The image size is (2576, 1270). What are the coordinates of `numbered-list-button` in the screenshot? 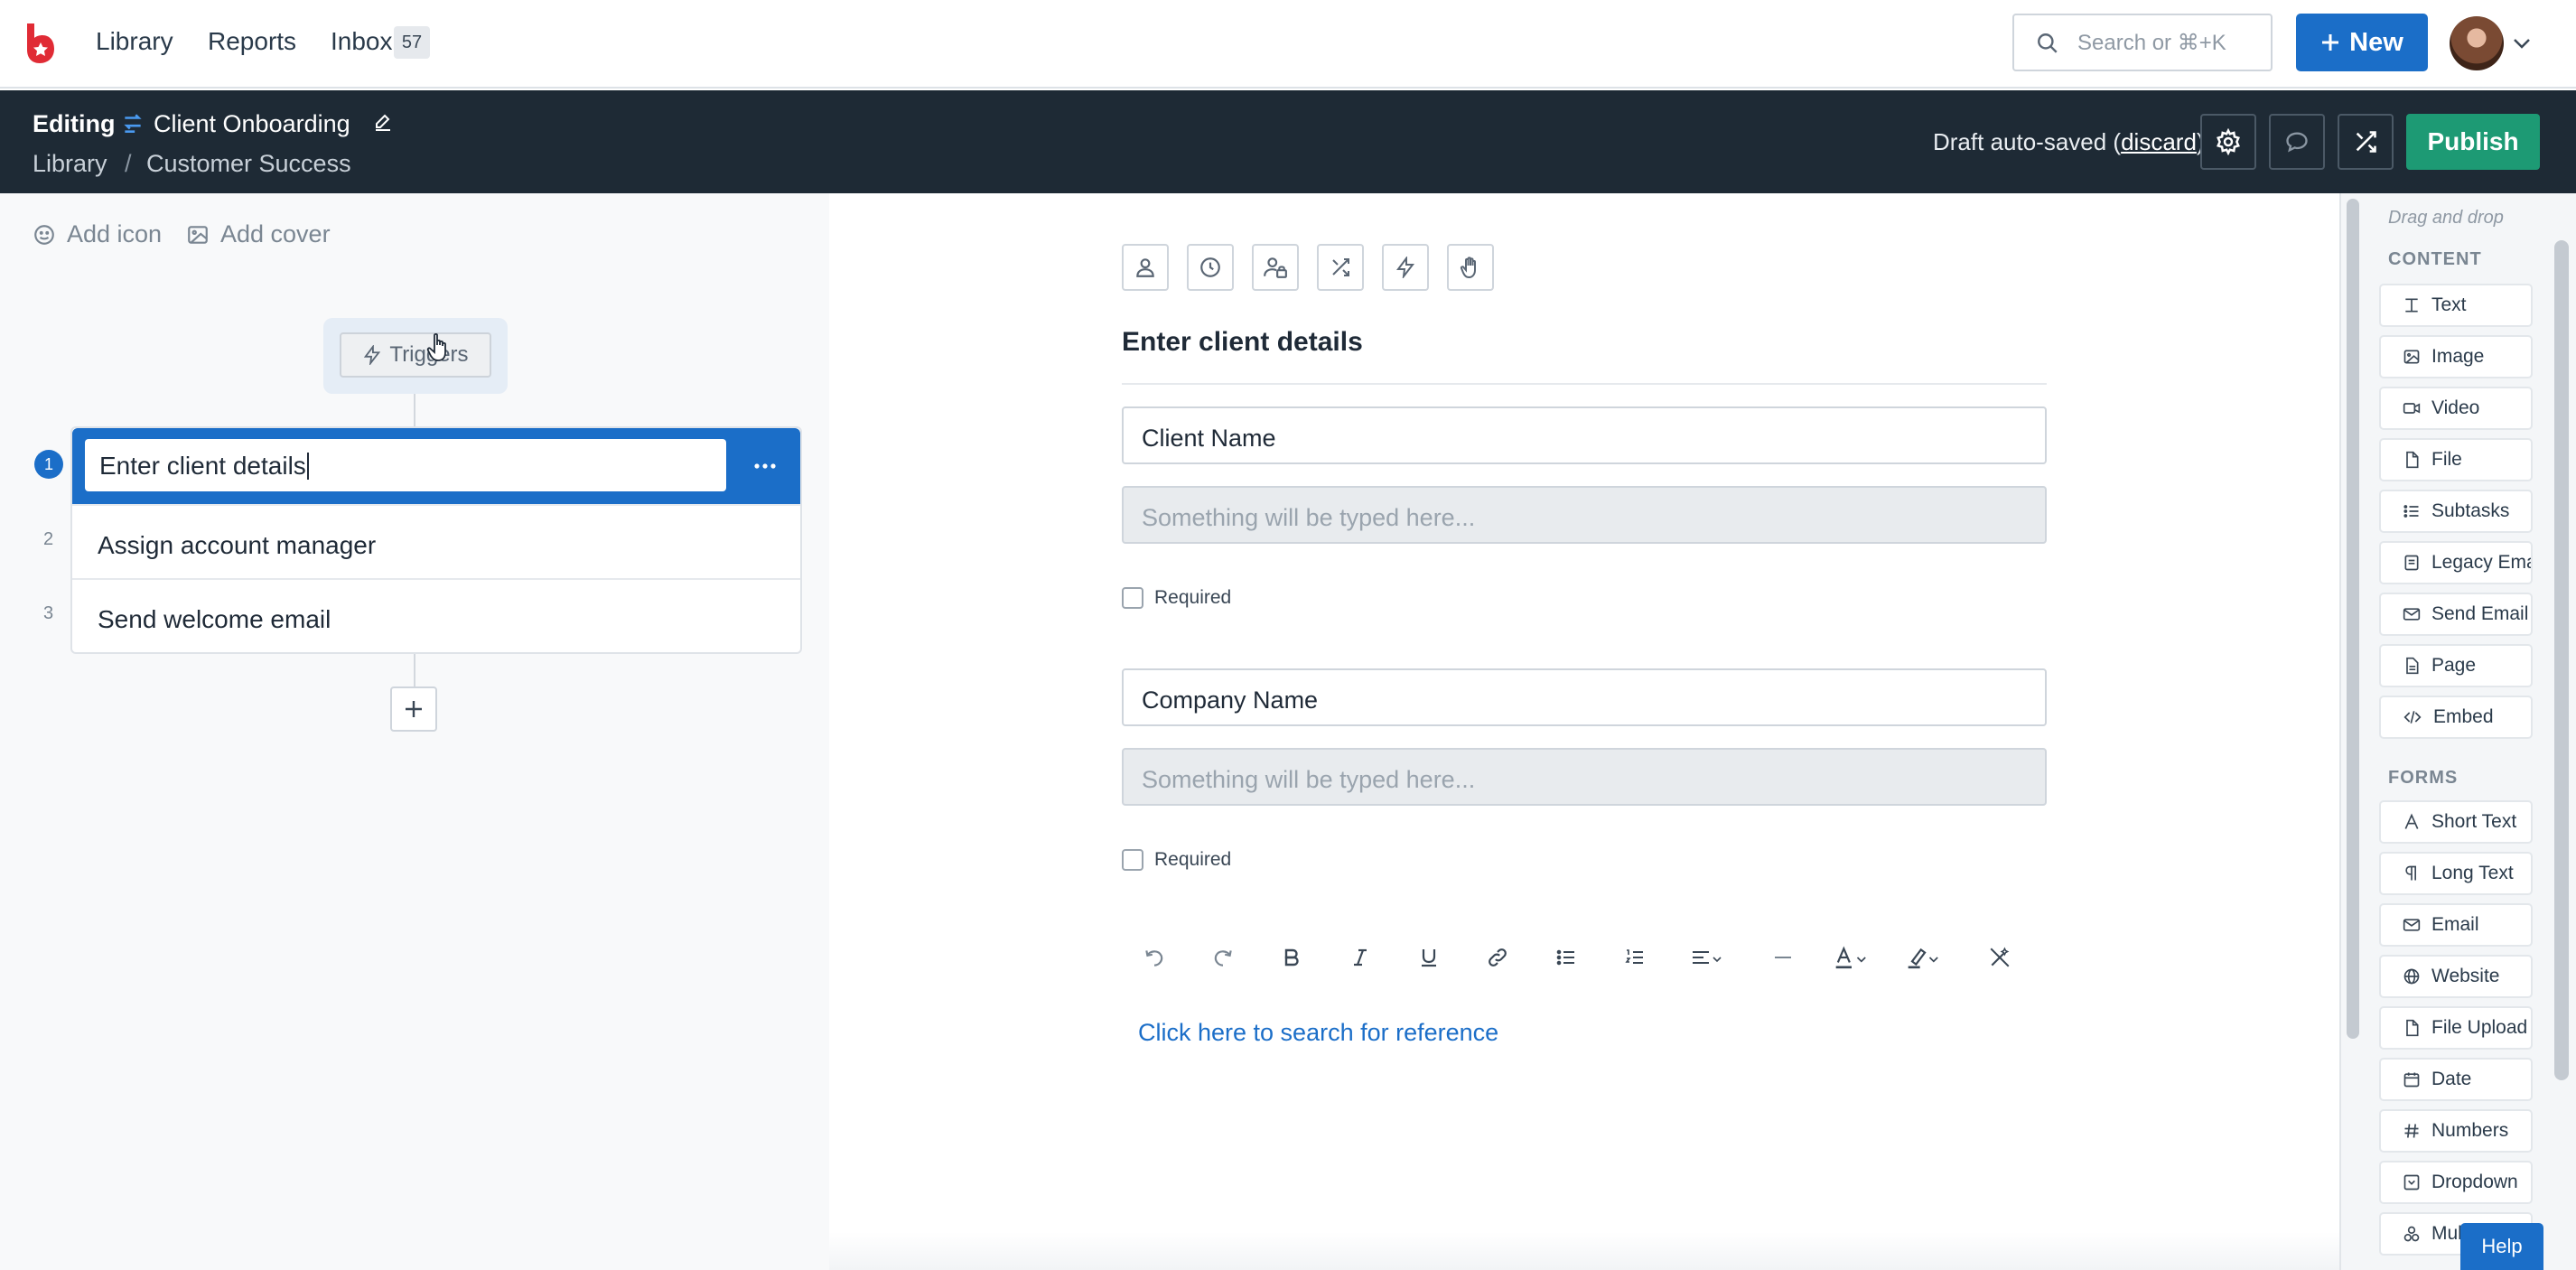 It's located at (1635, 957).